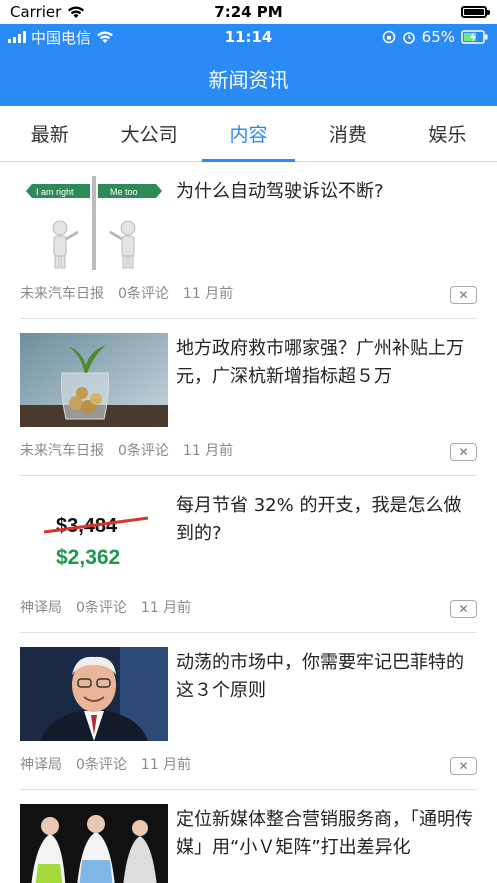 The height and width of the screenshot is (883, 497). What do you see at coordinates (248, 79) in the screenshot?
I see `page-title: 新闻资讯` at bounding box center [248, 79].